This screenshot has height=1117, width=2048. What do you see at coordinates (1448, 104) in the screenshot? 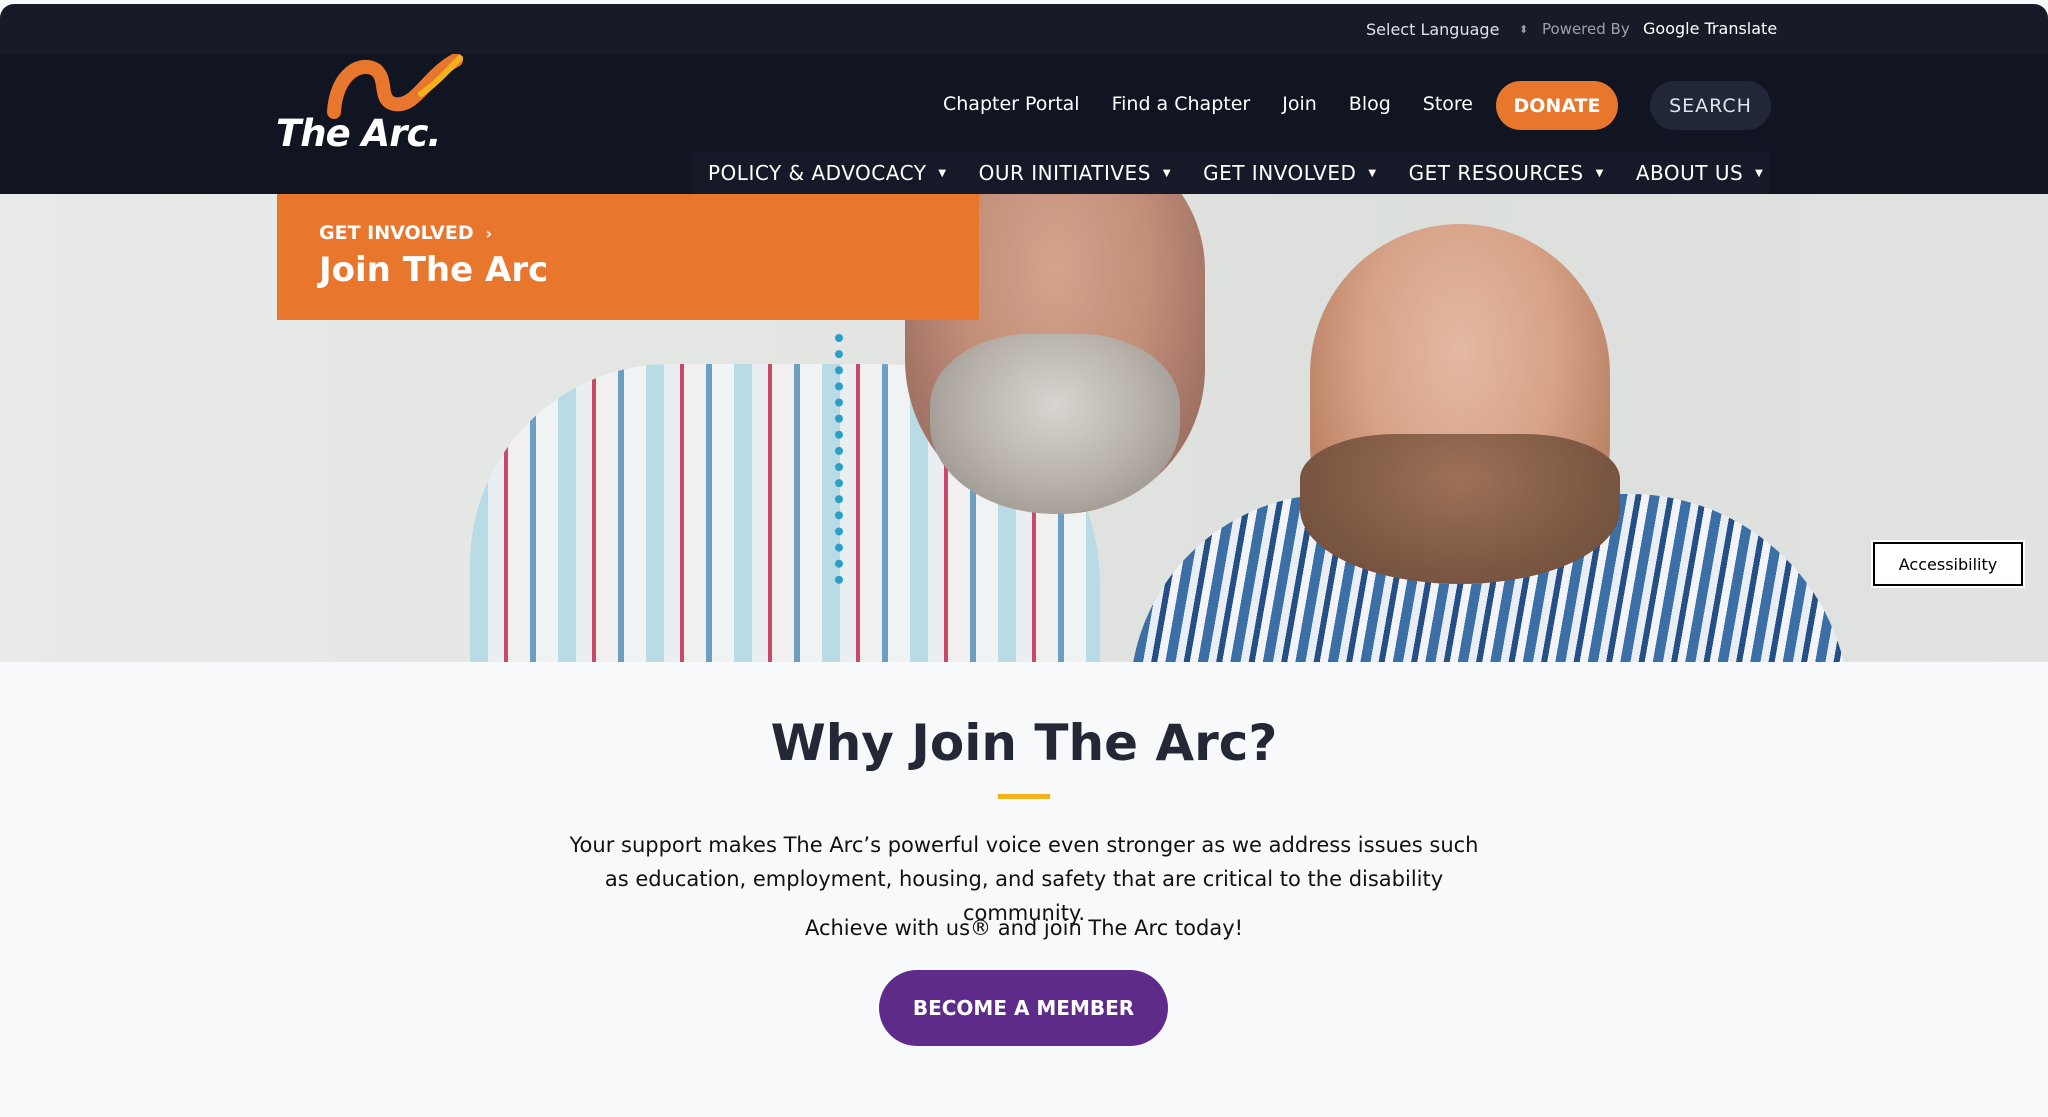
I see `nav-link-store: Store` at bounding box center [1448, 104].